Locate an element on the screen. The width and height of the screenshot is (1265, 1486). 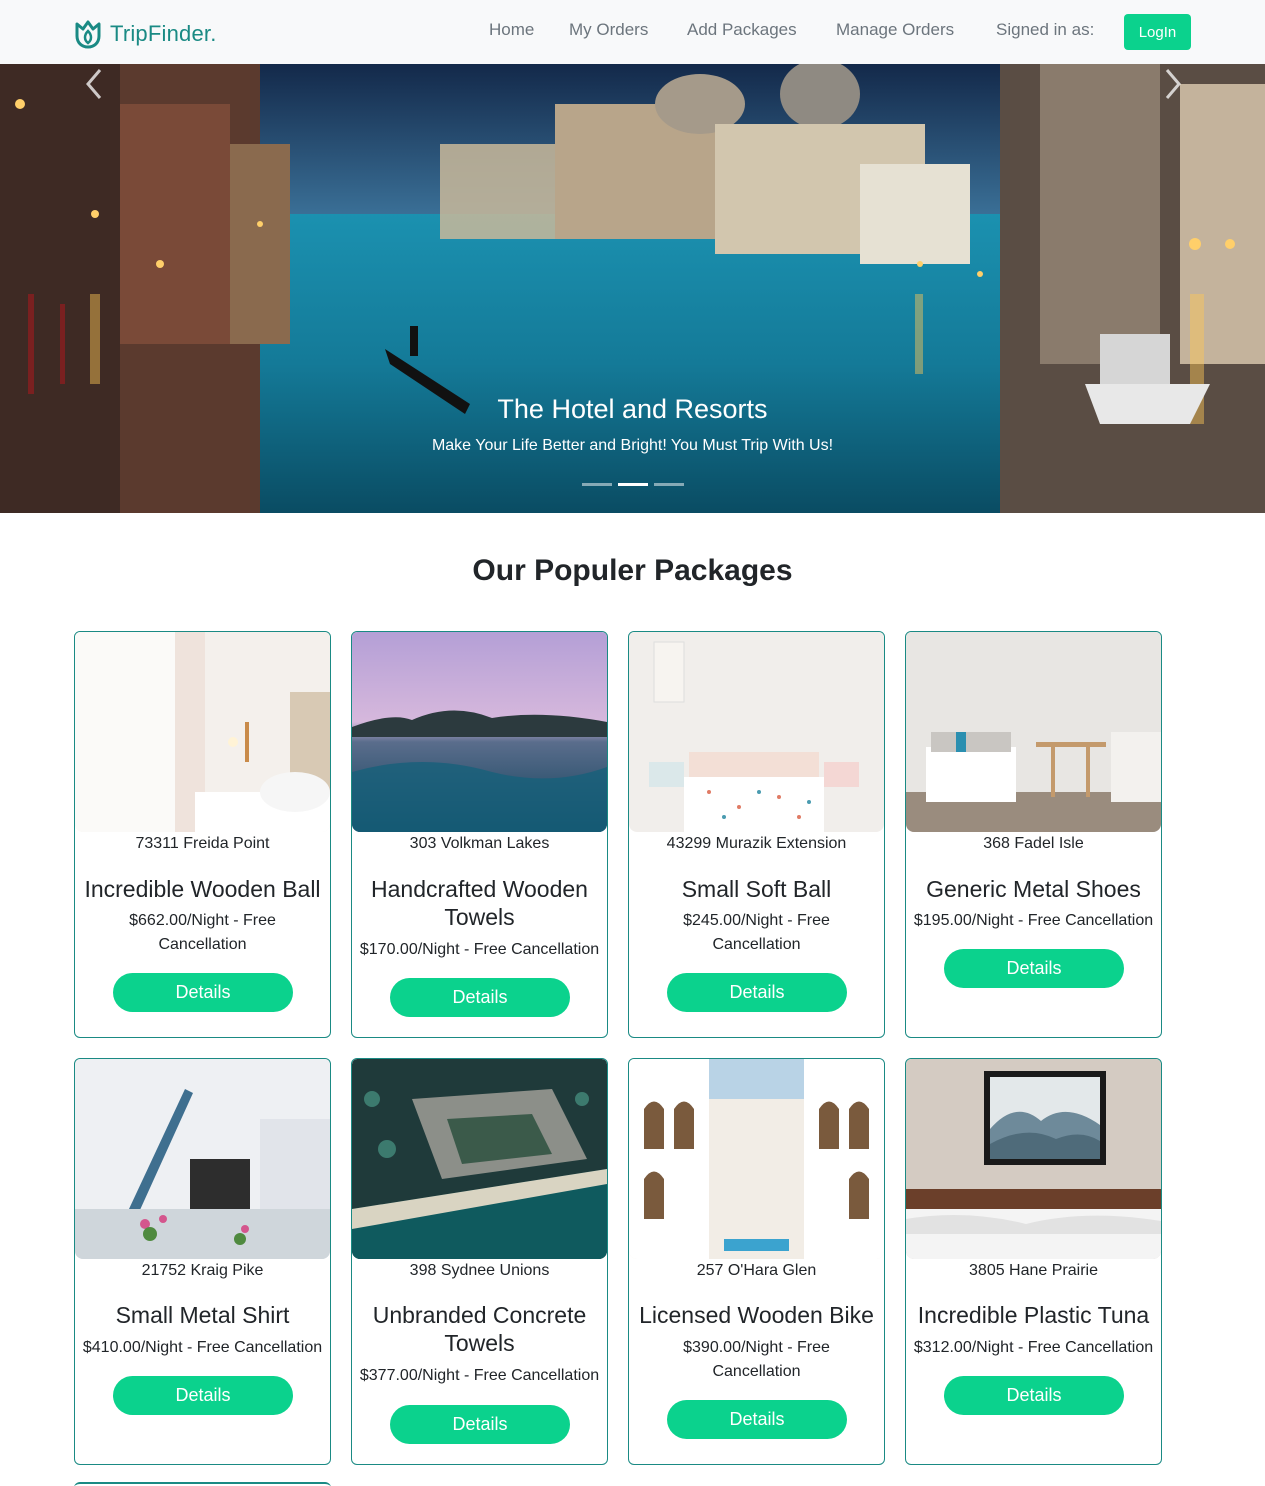
package-title: Small Soft Ball is located at coordinates (756, 889).